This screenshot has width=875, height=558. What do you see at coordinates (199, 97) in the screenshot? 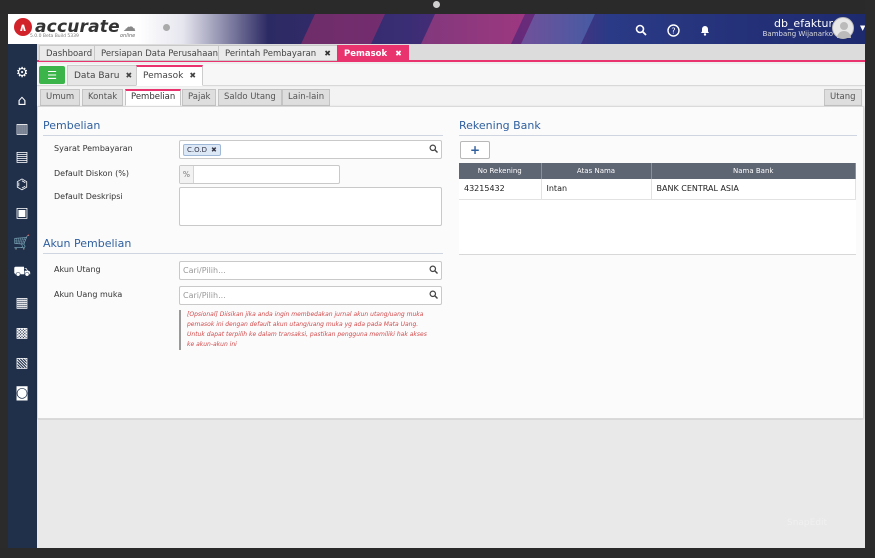
I see `tab-pajak: Pajak` at bounding box center [199, 97].